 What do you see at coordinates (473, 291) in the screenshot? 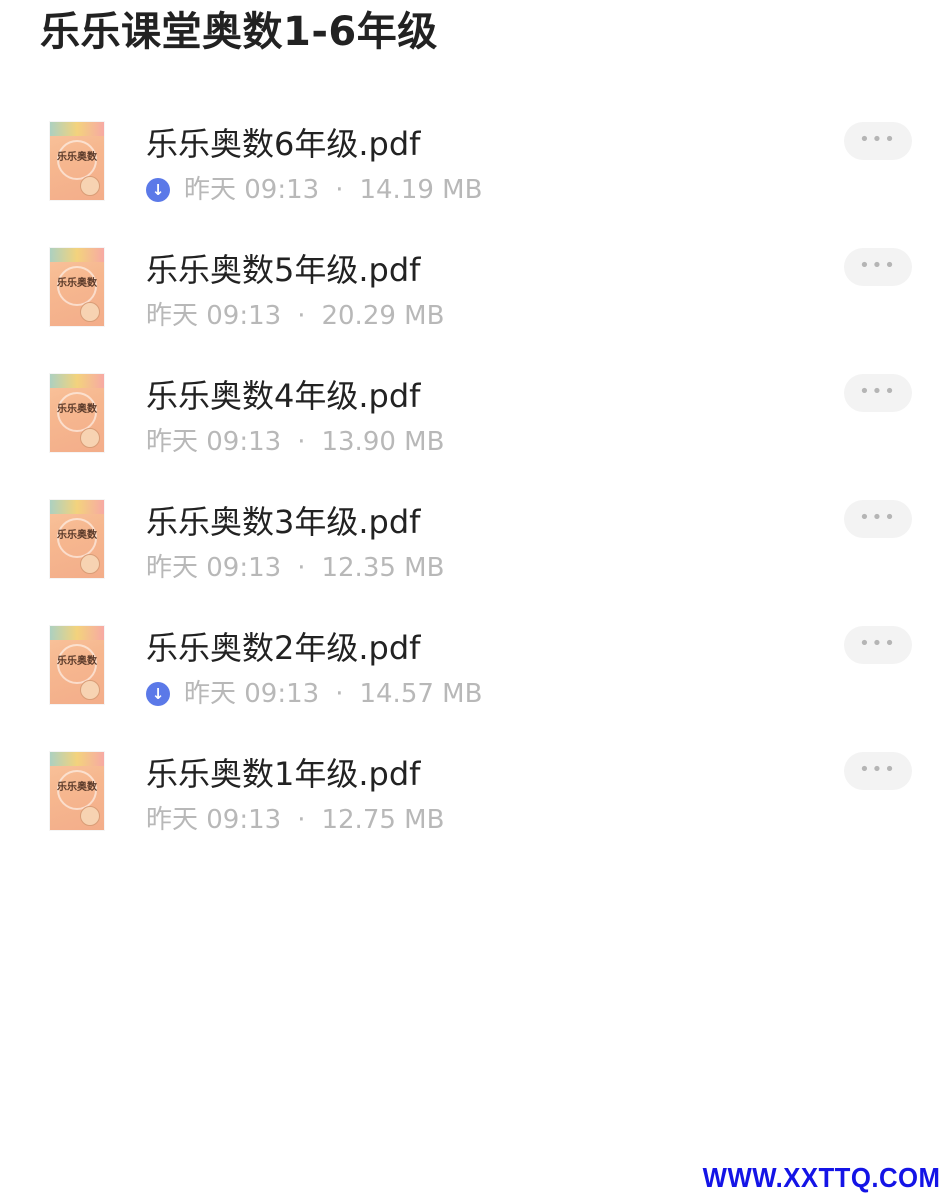
I see `file-row: 乐乐奥数 乐乐奥数5年级.pdf 昨天 09:13 · 20.29 MB •••` at bounding box center [473, 291].